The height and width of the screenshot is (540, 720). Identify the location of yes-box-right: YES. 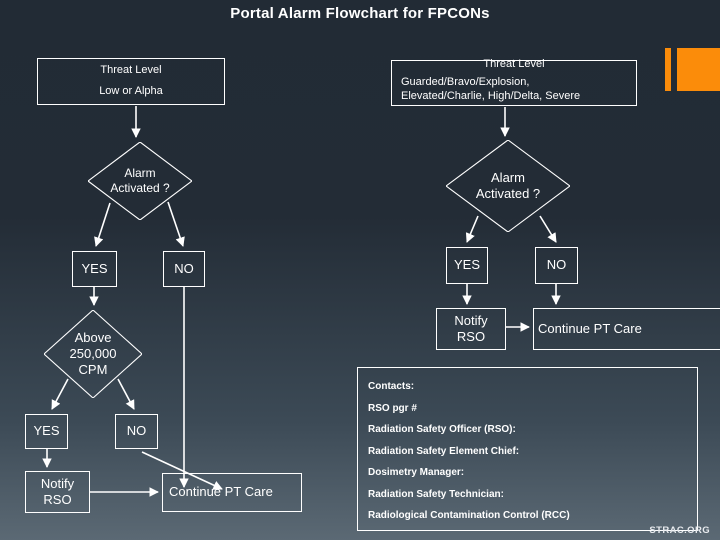
(467, 265).